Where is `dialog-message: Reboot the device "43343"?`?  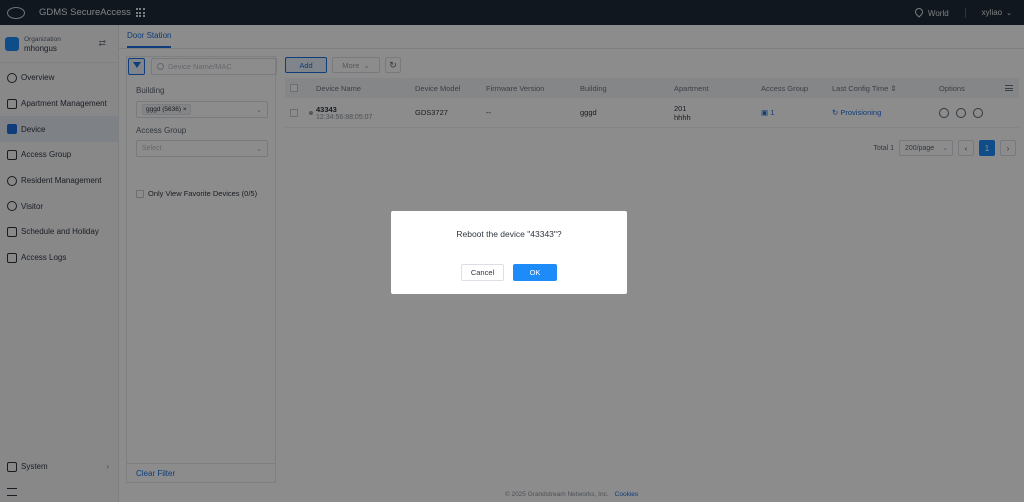
dialog-message: Reboot the device "43343"? is located at coordinates (509, 234).